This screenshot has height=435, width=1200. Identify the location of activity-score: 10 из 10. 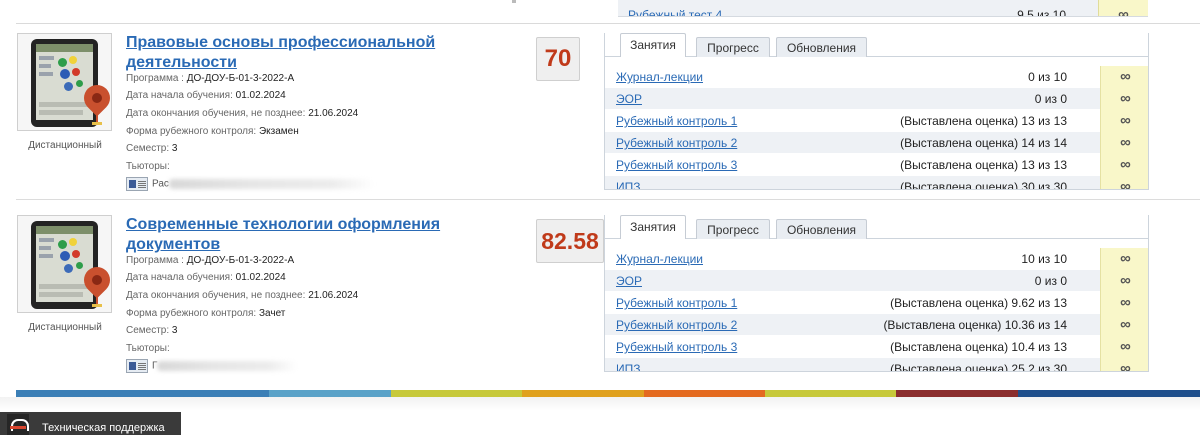
(1044, 259).